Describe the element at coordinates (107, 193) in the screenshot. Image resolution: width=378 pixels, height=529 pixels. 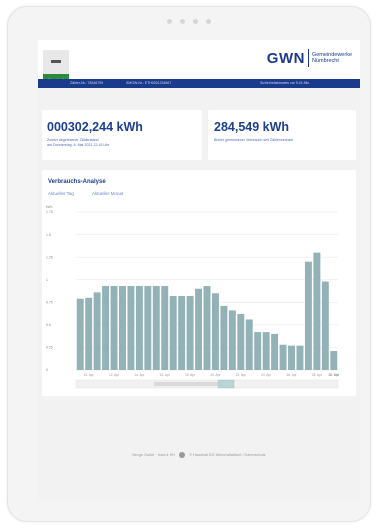
I see `tab-current-month: Aktueller Monat` at that location.